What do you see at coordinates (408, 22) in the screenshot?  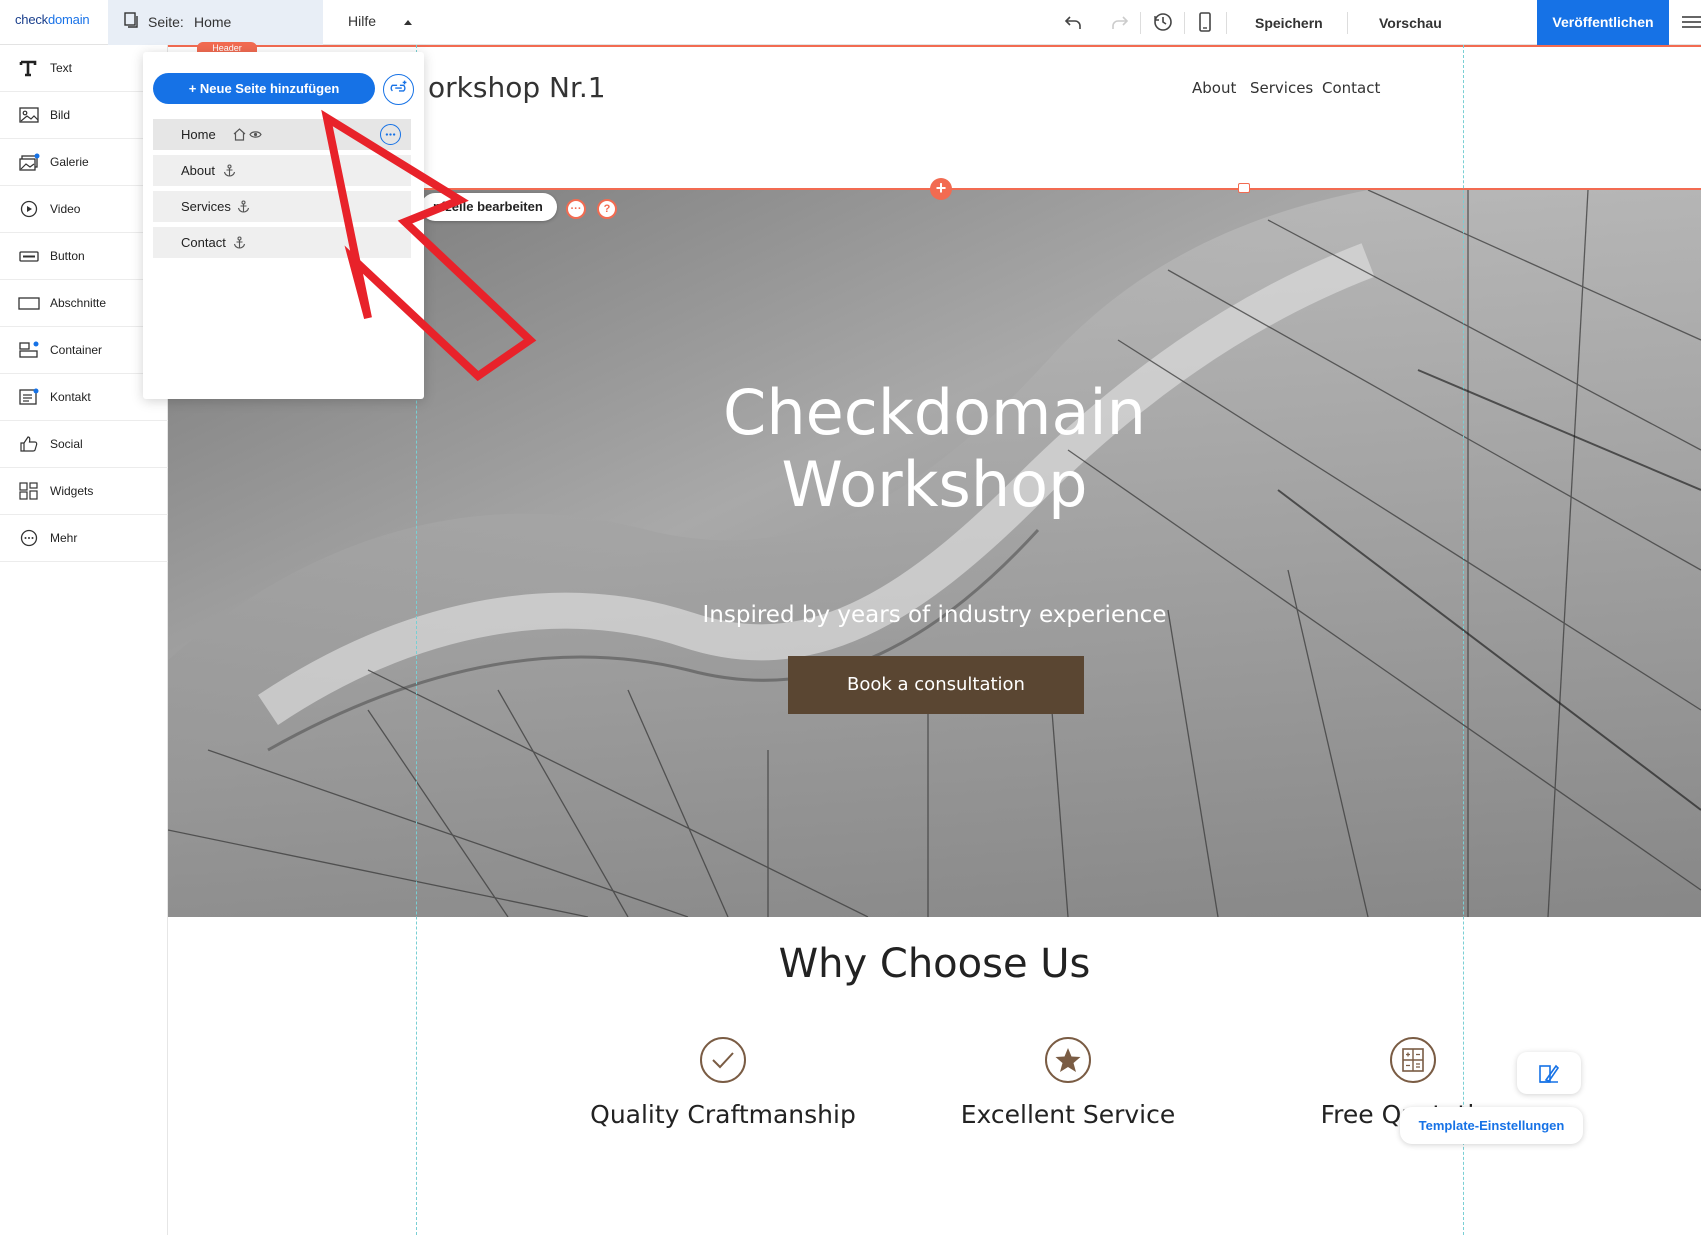 I see `caret-up-icon` at bounding box center [408, 22].